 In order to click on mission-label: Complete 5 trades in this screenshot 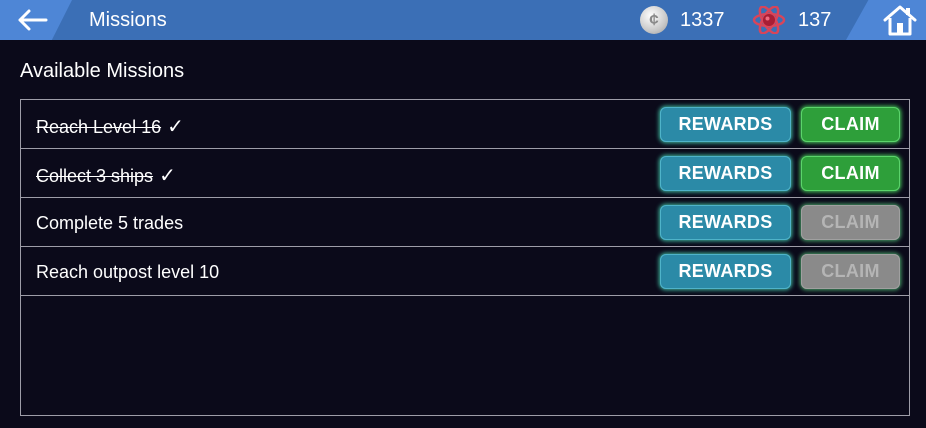, I will do `click(112, 223)`.